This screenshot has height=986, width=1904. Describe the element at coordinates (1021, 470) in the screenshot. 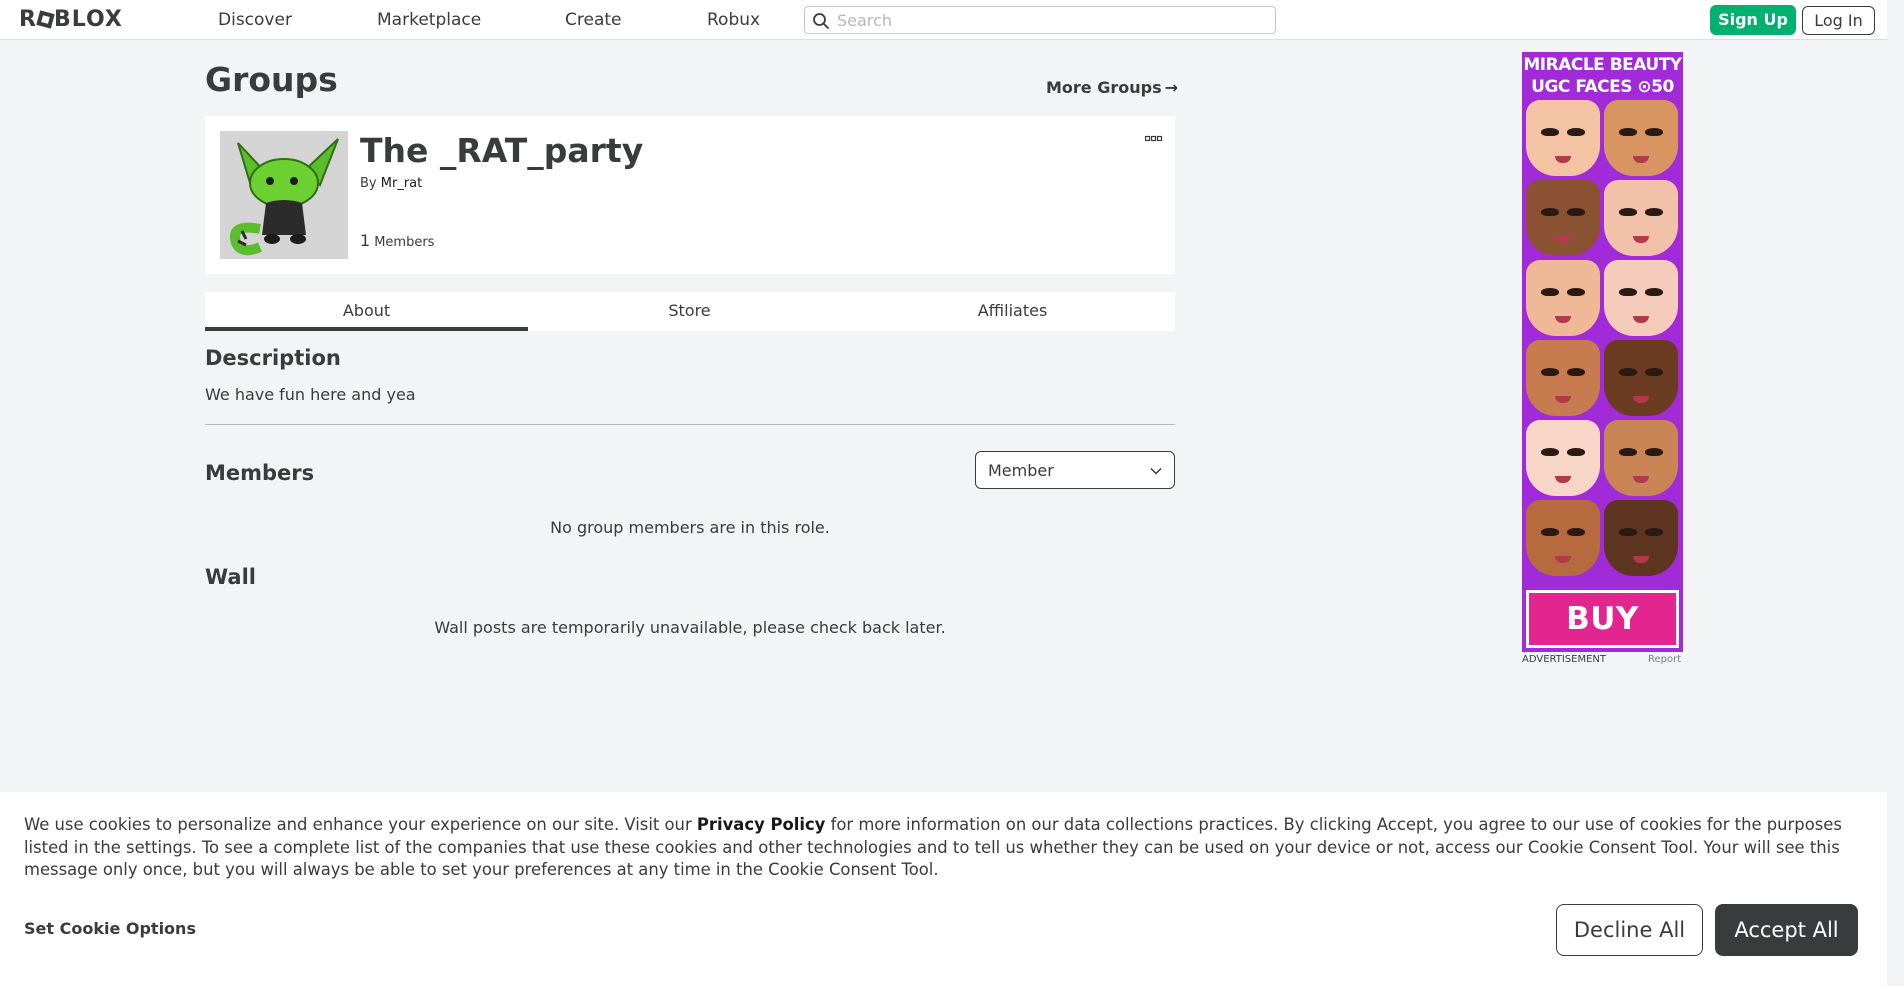

I see `role-dropdown-value: Member` at that location.